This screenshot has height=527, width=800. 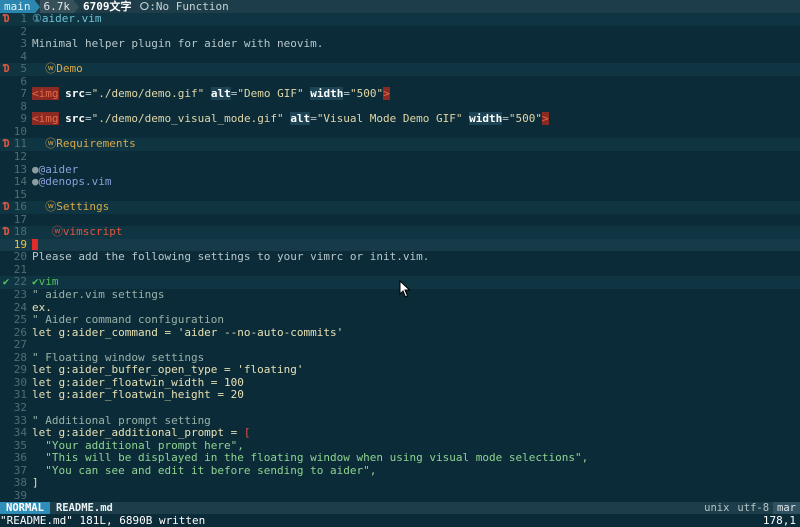 What do you see at coordinates (416, 144) in the screenshot?
I see `line-text: ⓦRequirements` at bounding box center [416, 144].